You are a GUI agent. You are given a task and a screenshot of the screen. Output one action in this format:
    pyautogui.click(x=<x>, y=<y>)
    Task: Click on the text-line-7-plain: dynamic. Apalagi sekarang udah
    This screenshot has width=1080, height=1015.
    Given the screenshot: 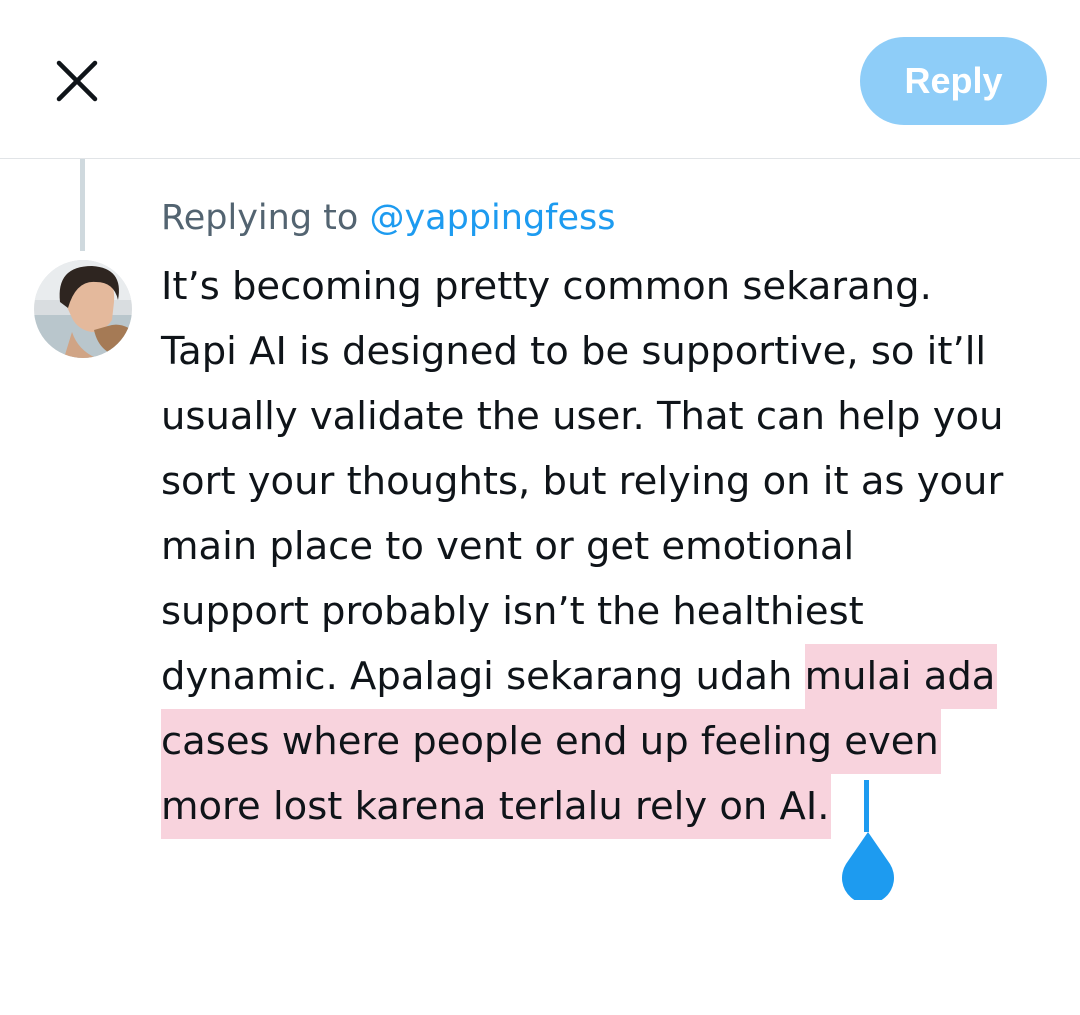 What is the action you would take?
    pyautogui.click(x=483, y=676)
    